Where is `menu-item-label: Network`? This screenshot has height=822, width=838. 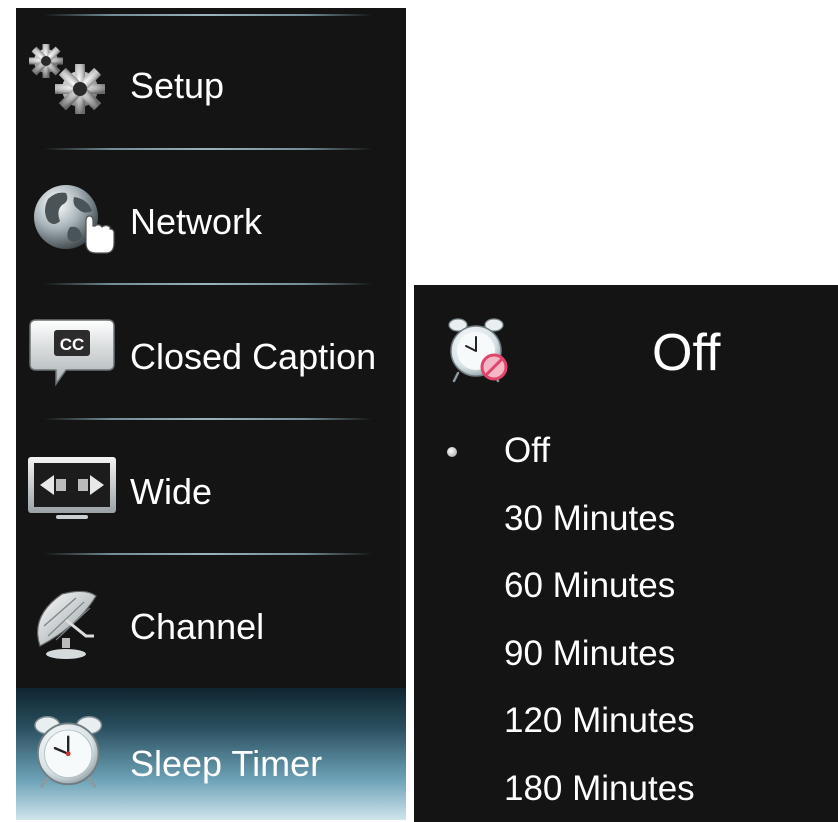 menu-item-label: Network is located at coordinates (196, 221).